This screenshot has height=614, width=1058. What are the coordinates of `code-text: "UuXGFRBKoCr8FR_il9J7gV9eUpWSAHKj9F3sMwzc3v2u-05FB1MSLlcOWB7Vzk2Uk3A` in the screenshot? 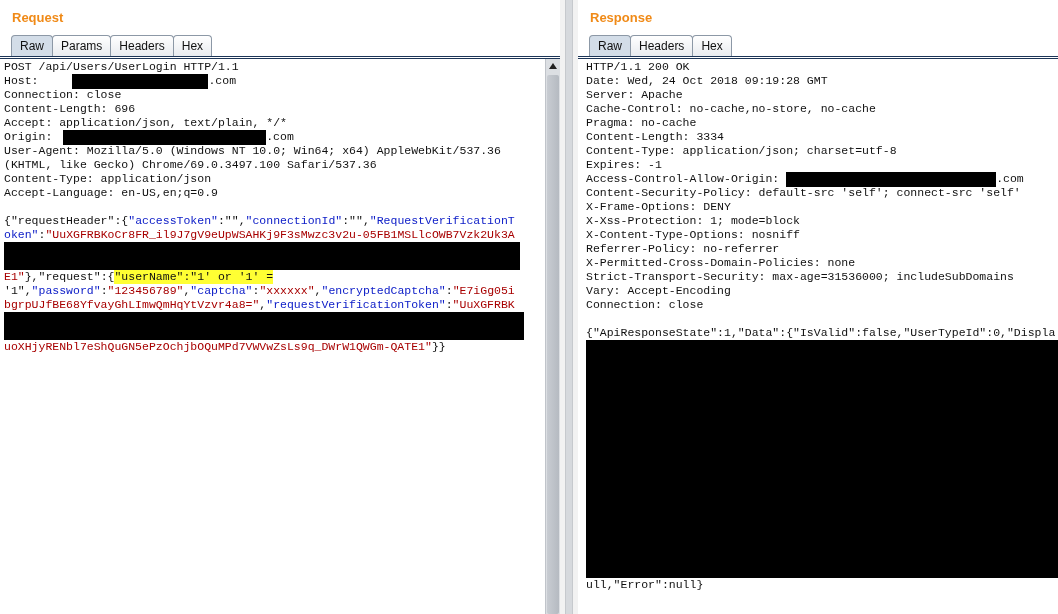 It's located at (280, 235).